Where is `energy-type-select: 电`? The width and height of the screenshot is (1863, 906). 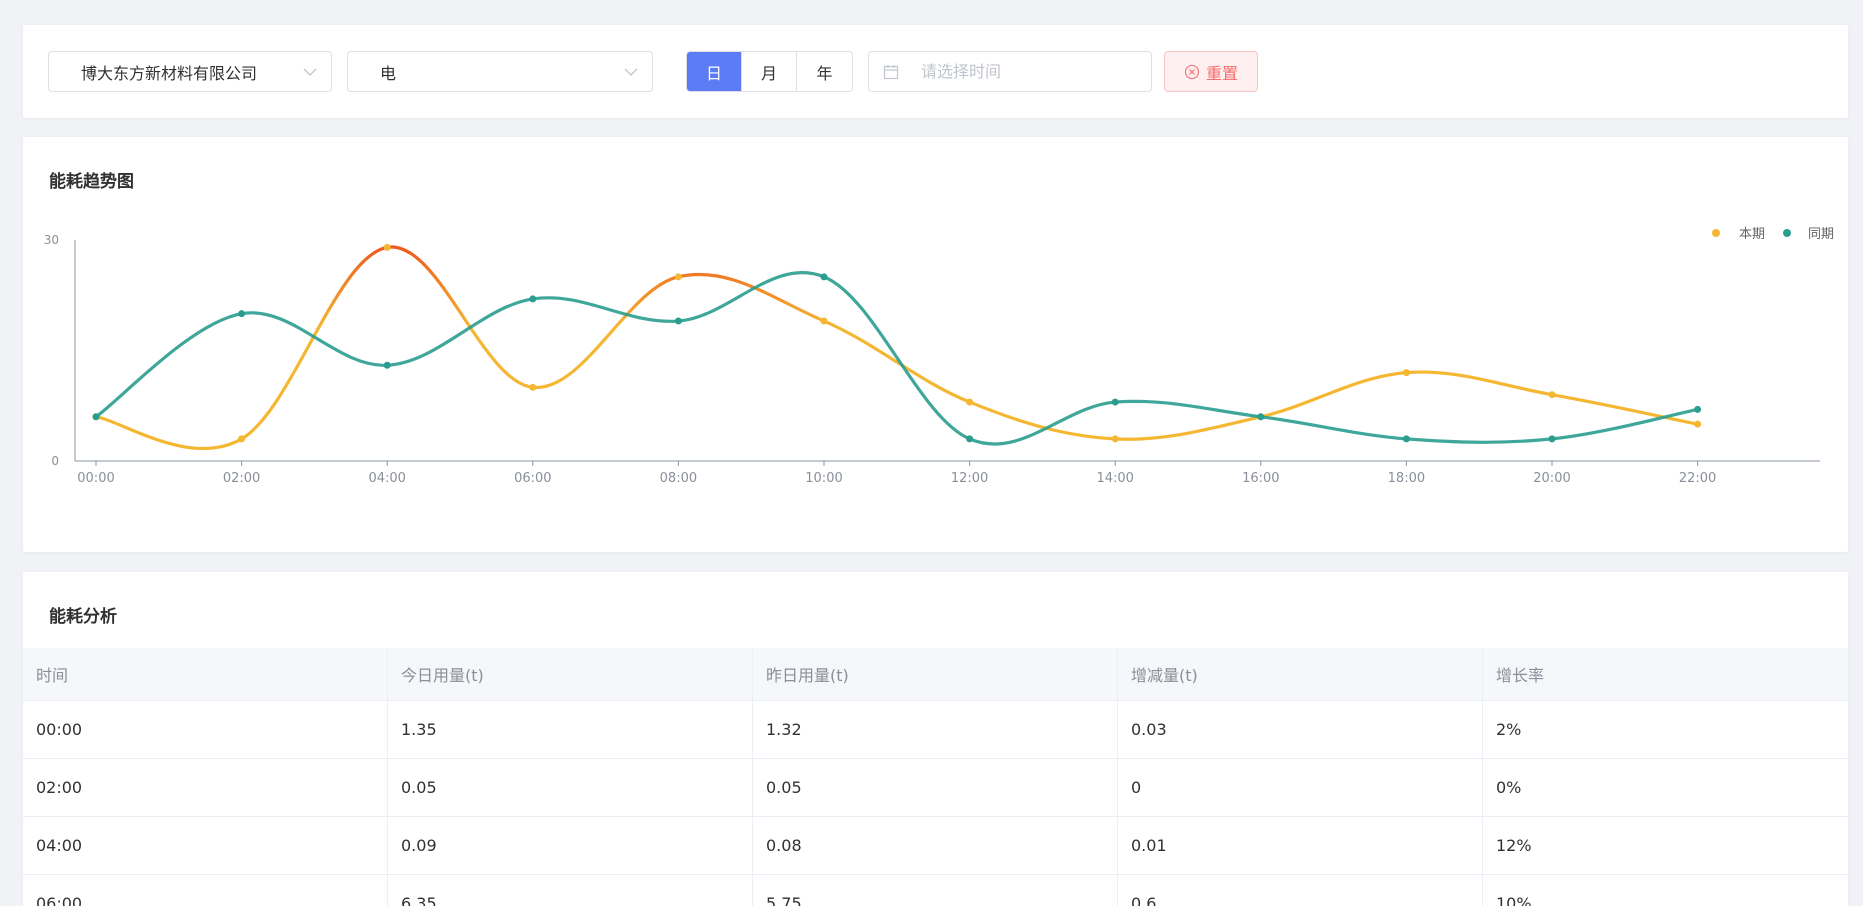
energy-type-select: 电 is located at coordinates (500, 71).